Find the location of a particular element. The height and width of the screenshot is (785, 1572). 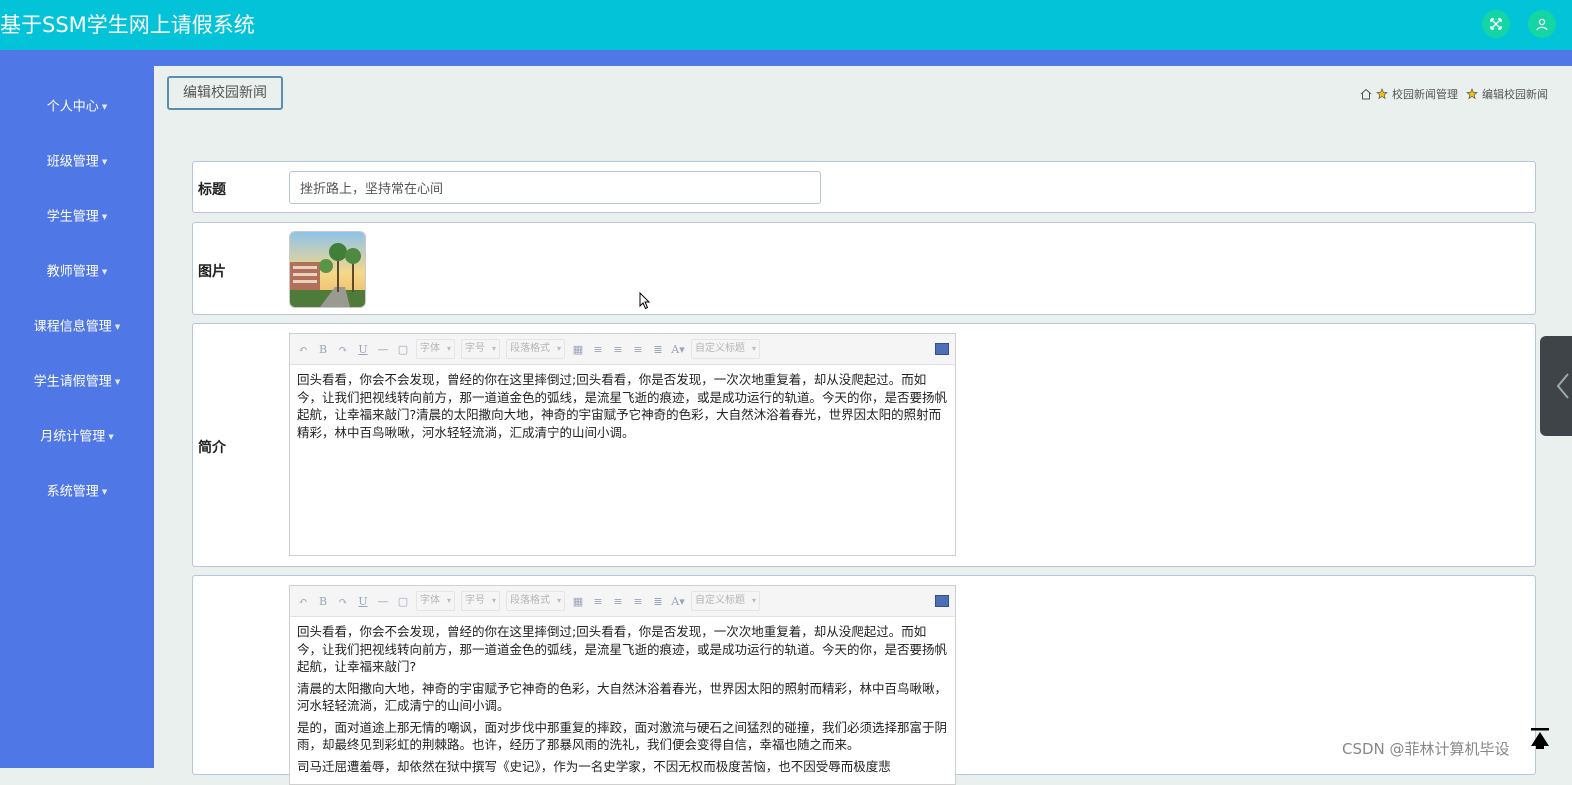

sidebar-item-label: 课程信息管理 is located at coordinates (72, 327).